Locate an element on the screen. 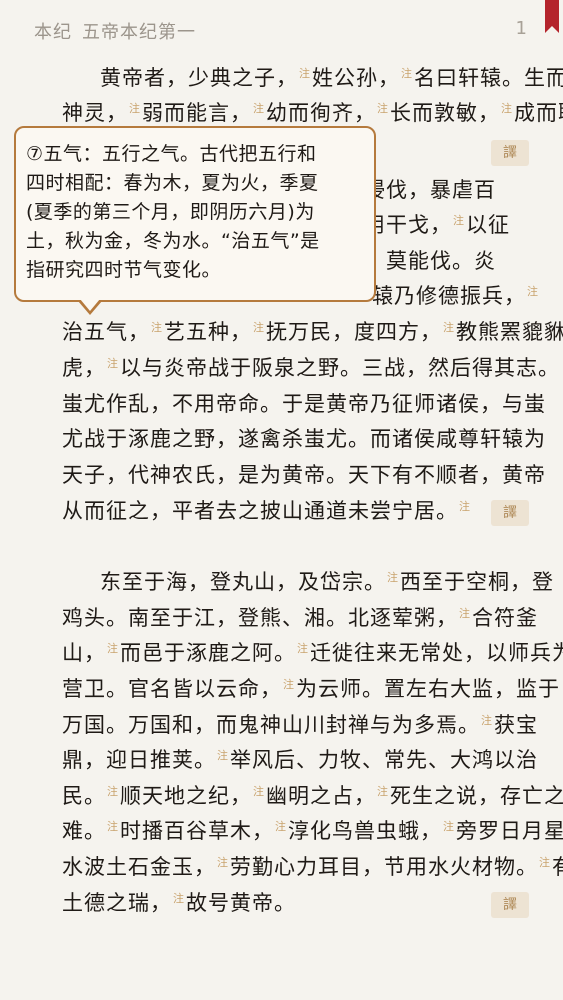 The image size is (563, 1000). text-line: 民。注顺天地之纪，注幽明之占，注死生之说，存亡之 is located at coordinates (312, 796).